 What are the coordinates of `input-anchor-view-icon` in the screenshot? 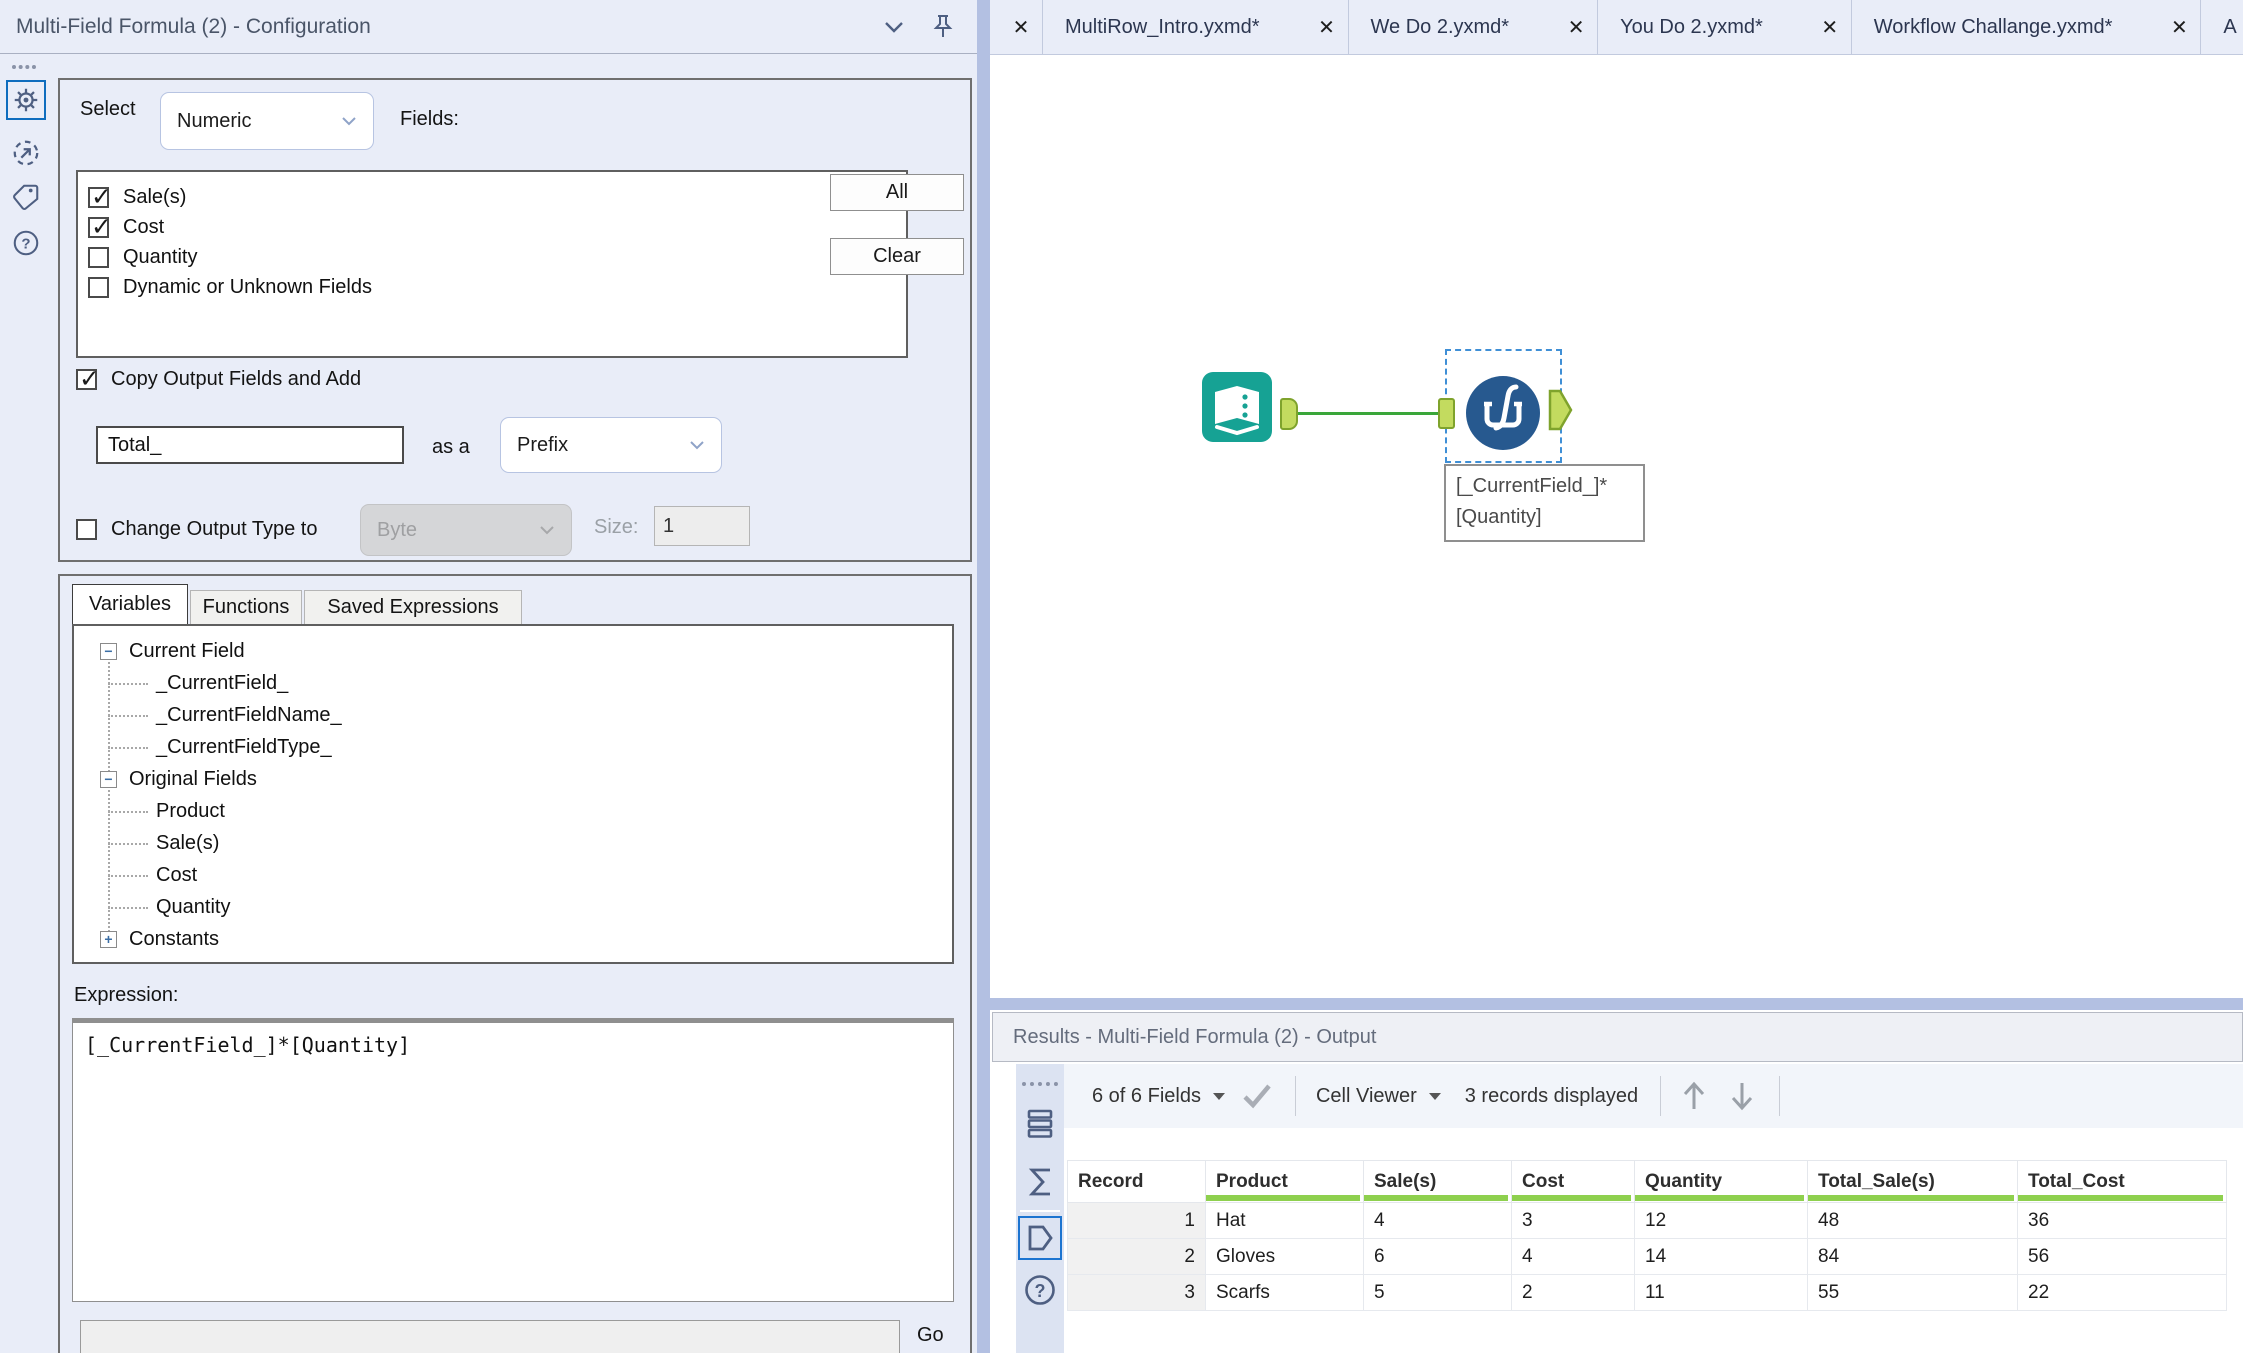 It's located at (1040, 1182).